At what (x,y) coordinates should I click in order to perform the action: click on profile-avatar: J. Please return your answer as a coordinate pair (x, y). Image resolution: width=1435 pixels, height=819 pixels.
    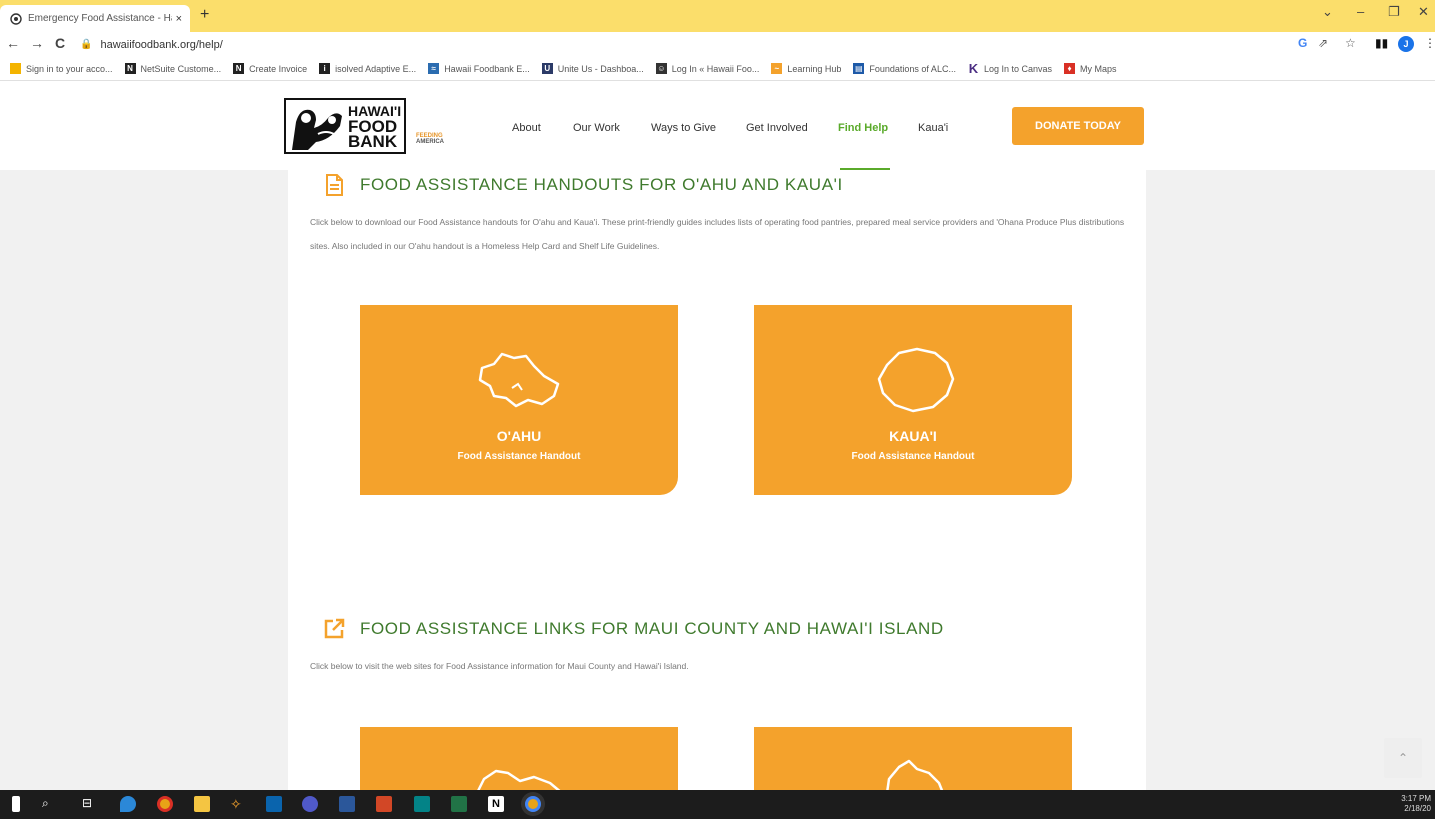
    Looking at the image, I should click on (1406, 44).